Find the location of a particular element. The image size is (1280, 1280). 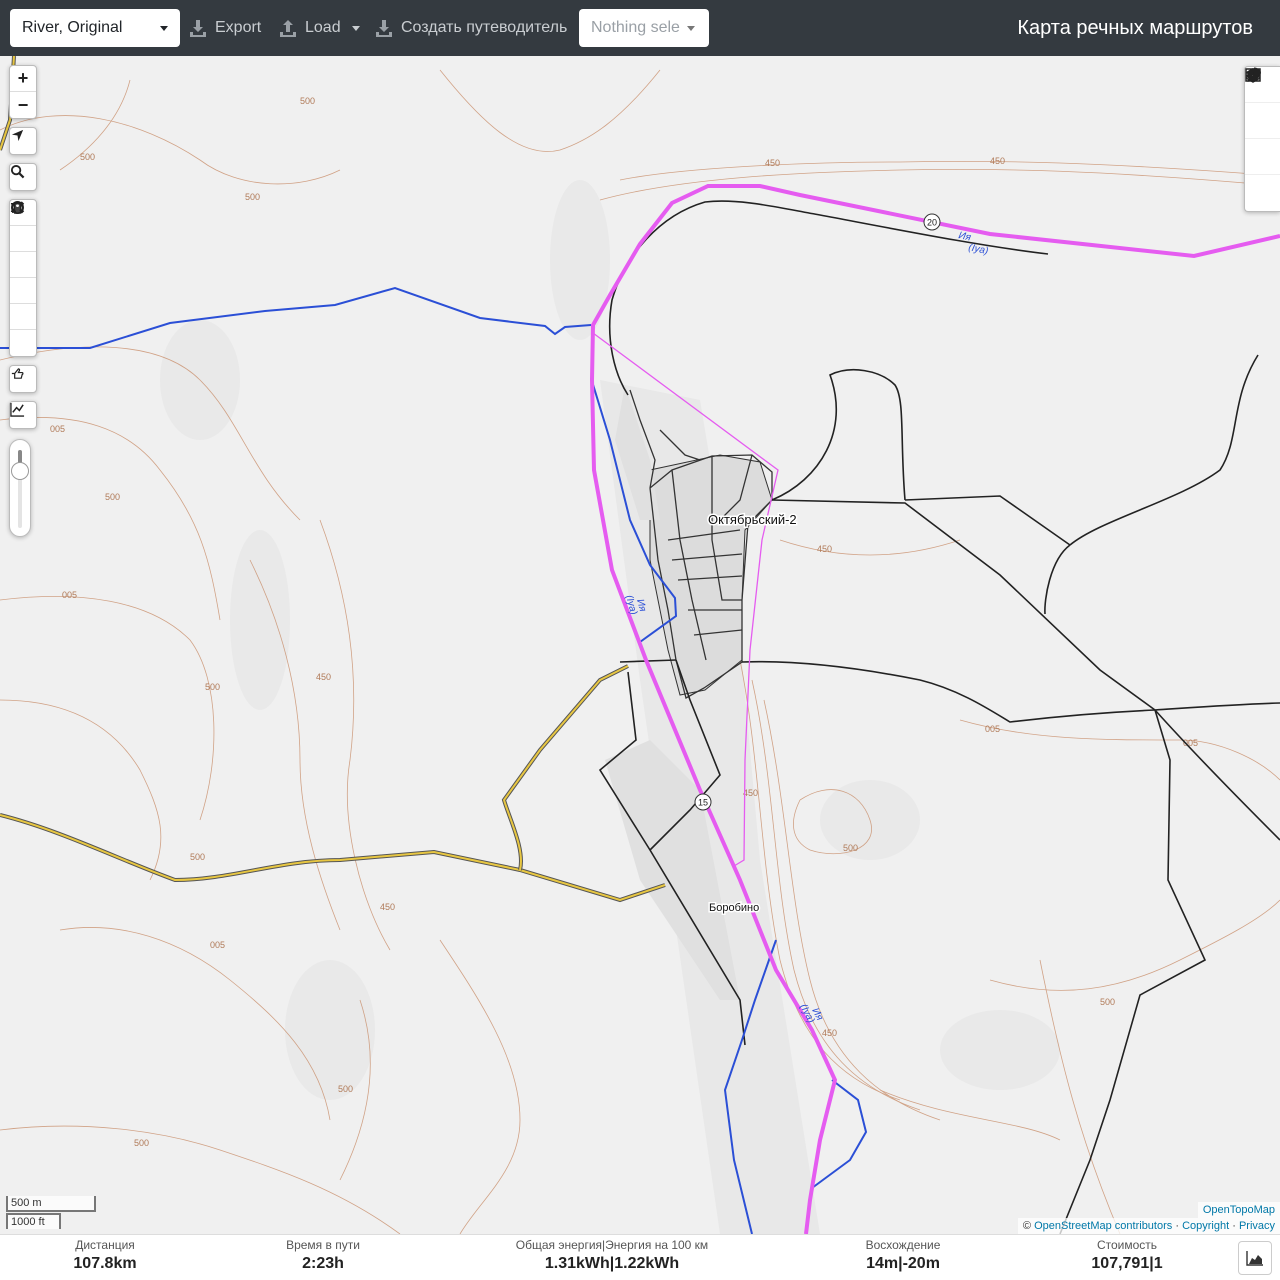

elevation-control is located at coordinates (23, 415).